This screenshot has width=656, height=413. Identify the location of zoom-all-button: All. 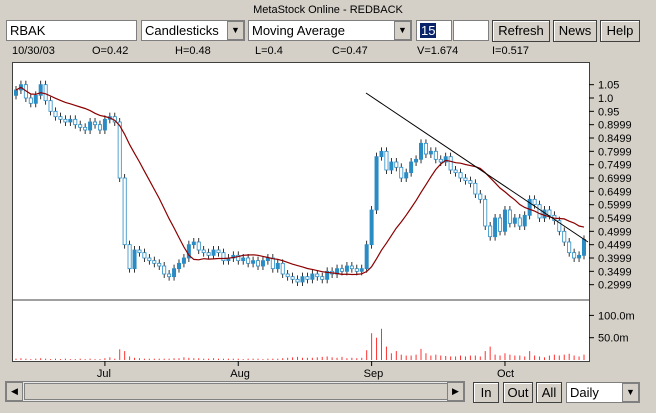
(549, 392).